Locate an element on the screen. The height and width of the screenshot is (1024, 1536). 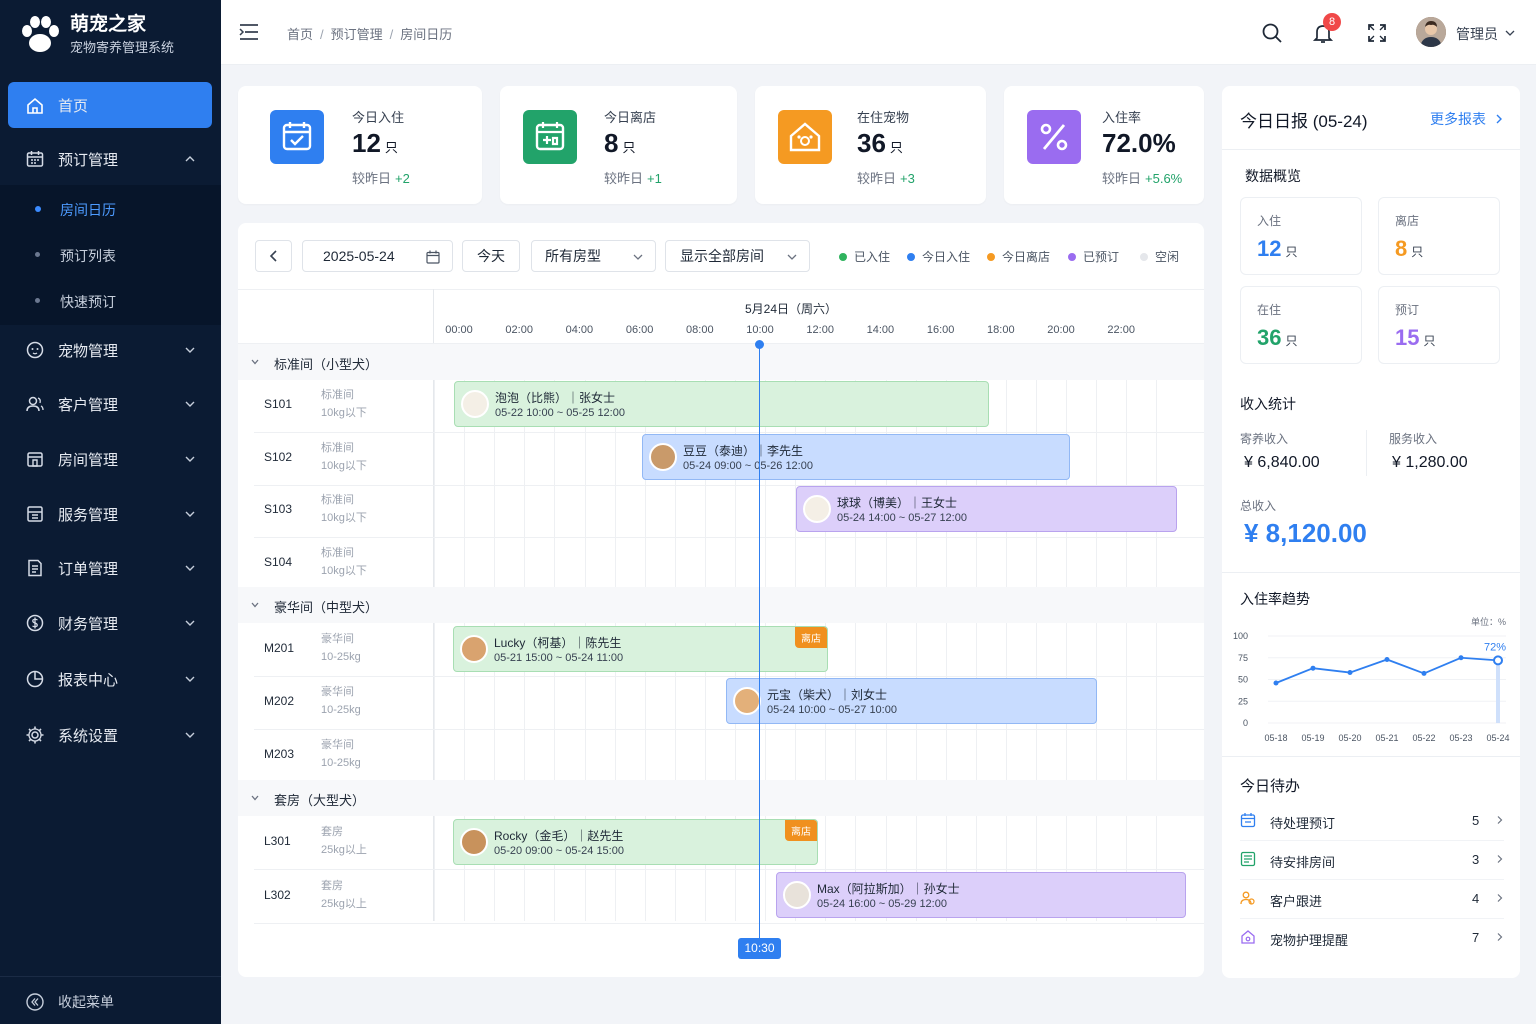
chart-y-tick: 25 is located at coordinates (1243, 701).